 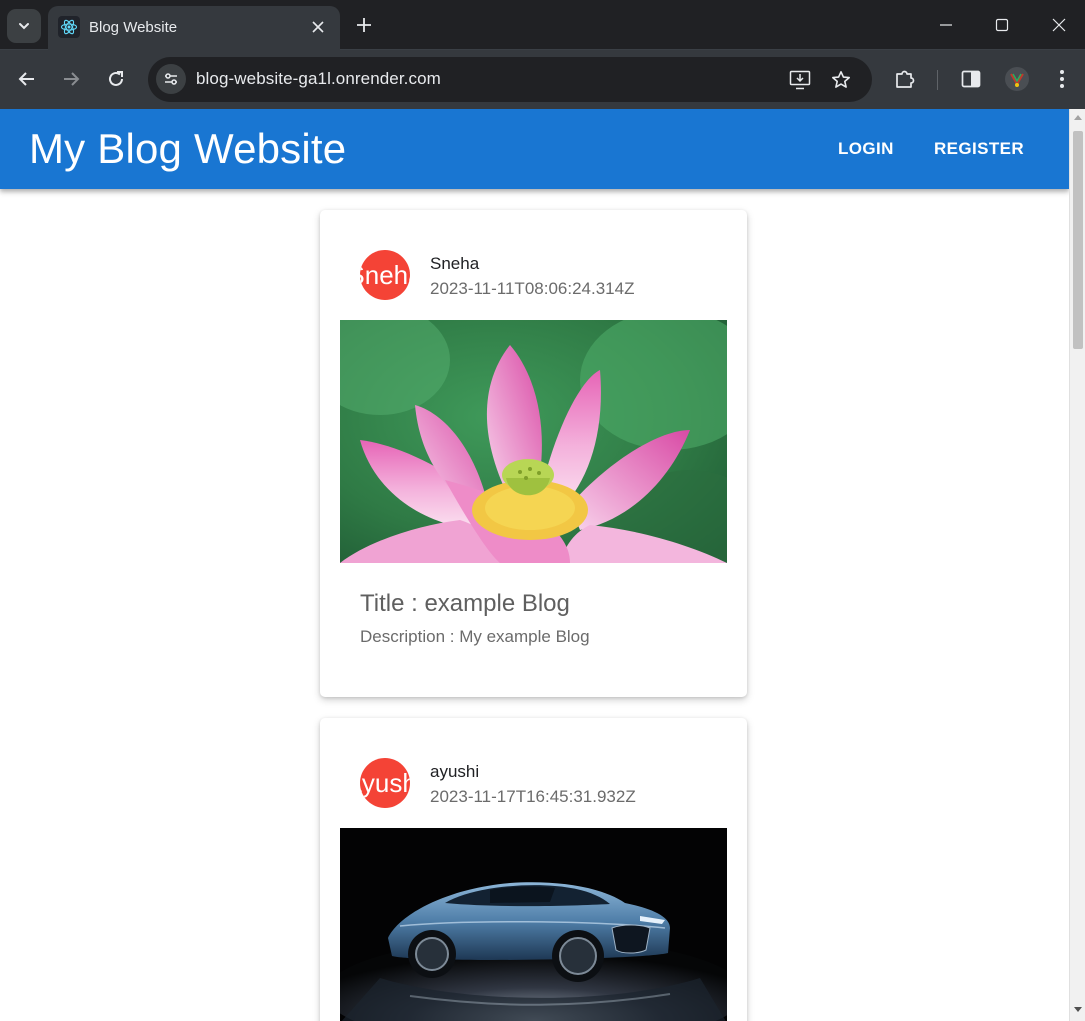 I want to click on close-window-button, so click(x=1057, y=25).